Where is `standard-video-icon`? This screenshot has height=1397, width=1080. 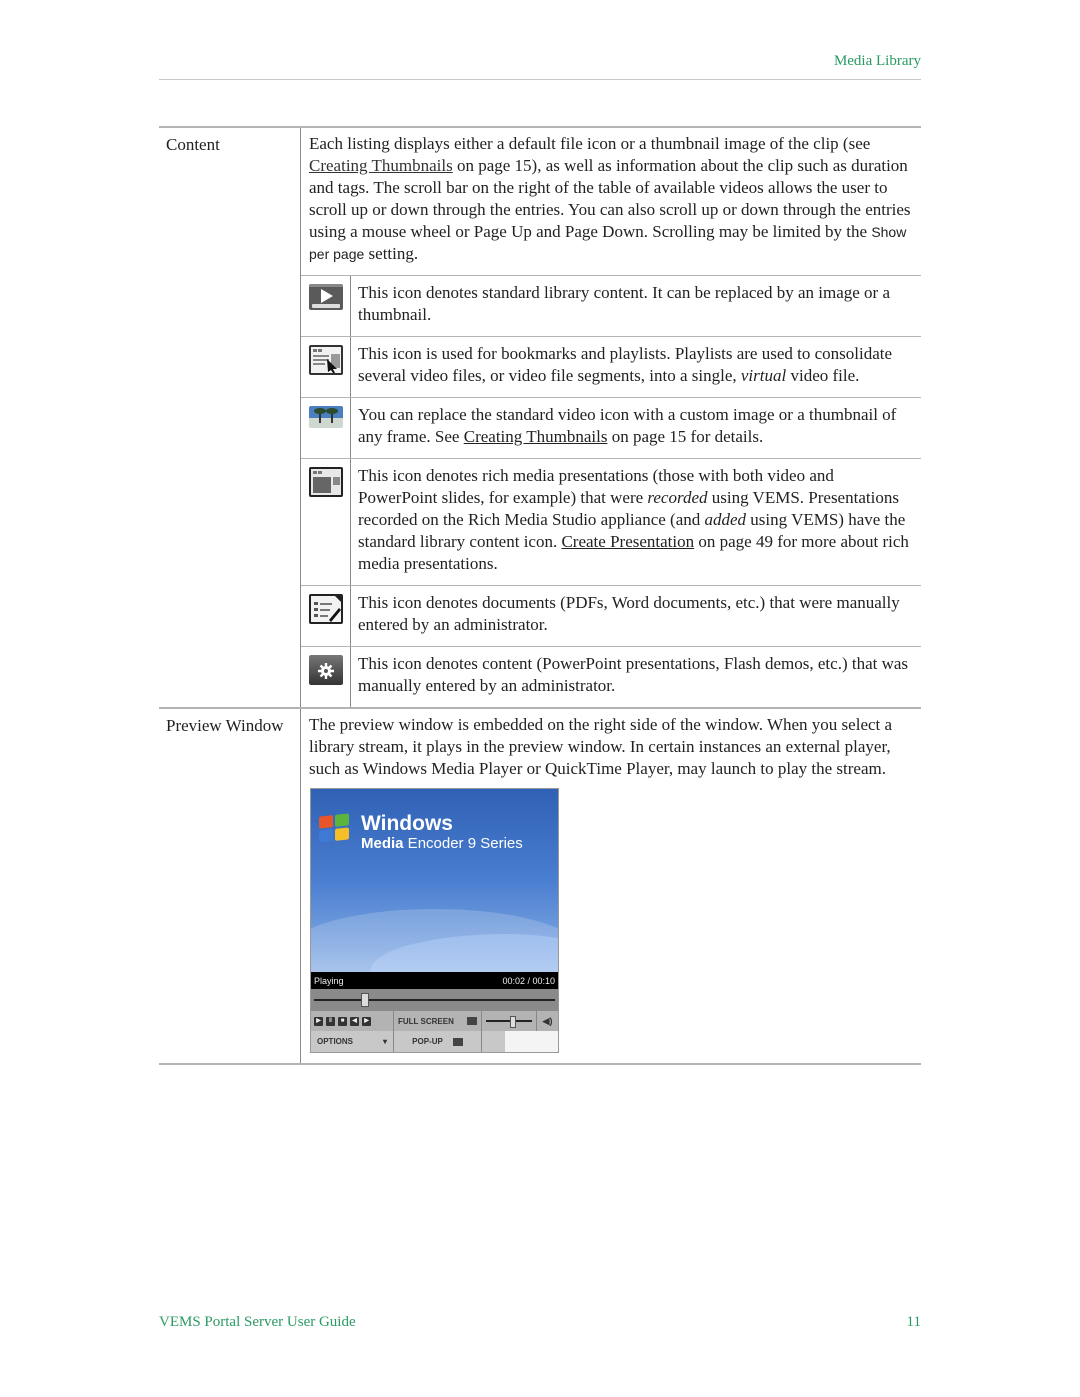
standard-video-icon is located at coordinates (325, 297).